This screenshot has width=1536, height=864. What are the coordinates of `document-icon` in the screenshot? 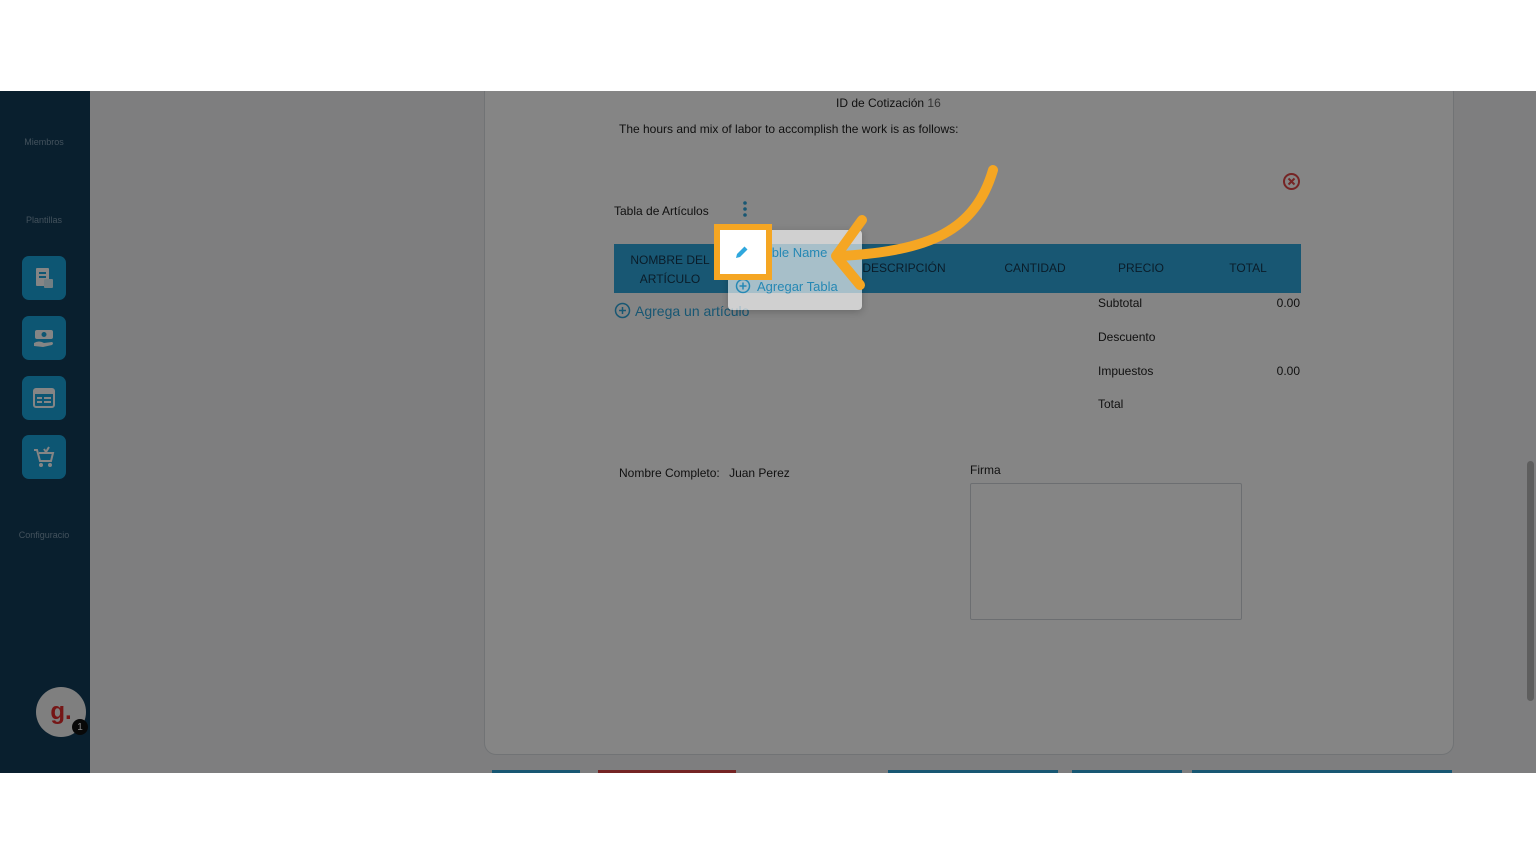 It's located at (44, 278).